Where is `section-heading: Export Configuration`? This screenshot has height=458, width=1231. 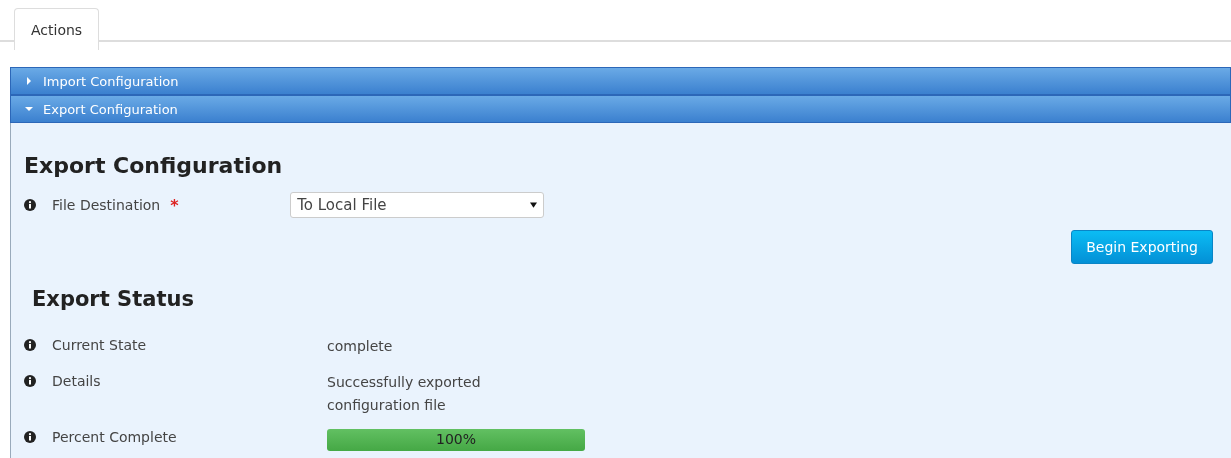
section-heading: Export Configuration is located at coordinates (154, 165).